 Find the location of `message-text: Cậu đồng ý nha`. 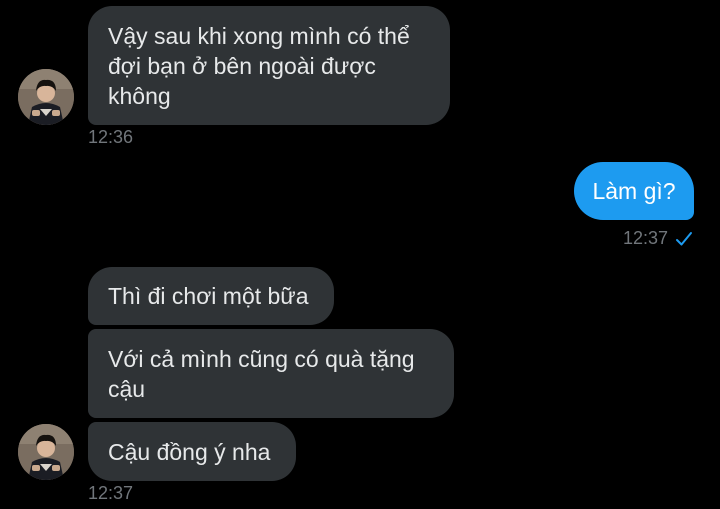

message-text: Cậu đồng ý nha is located at coordinates (189, 451).